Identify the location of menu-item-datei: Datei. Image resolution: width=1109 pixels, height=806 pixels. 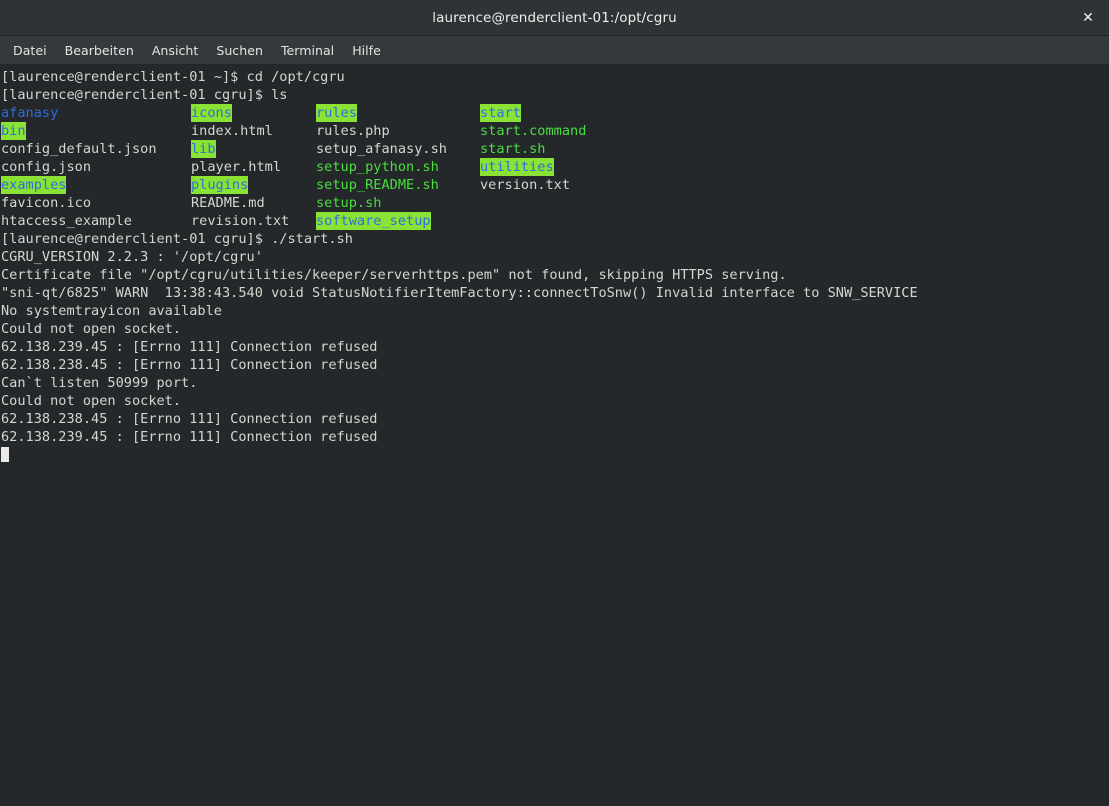
(30, 50).